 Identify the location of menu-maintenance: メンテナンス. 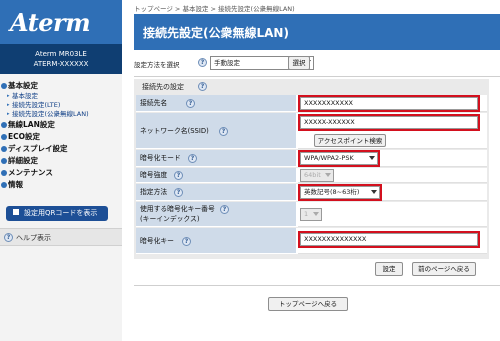
(61, 173).